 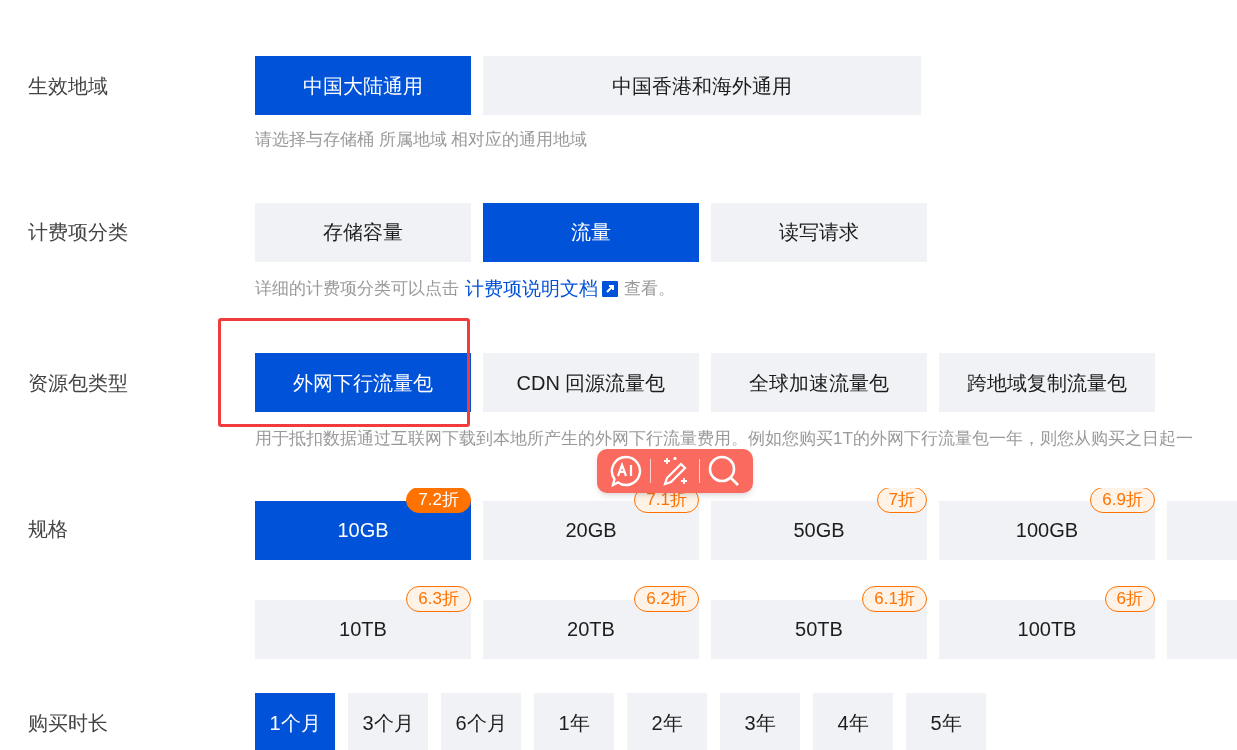 What do you see at coordinates (78, 232) in the screenshot?
I see `field-label: 计费项分类` at bounding box center [78, 232].